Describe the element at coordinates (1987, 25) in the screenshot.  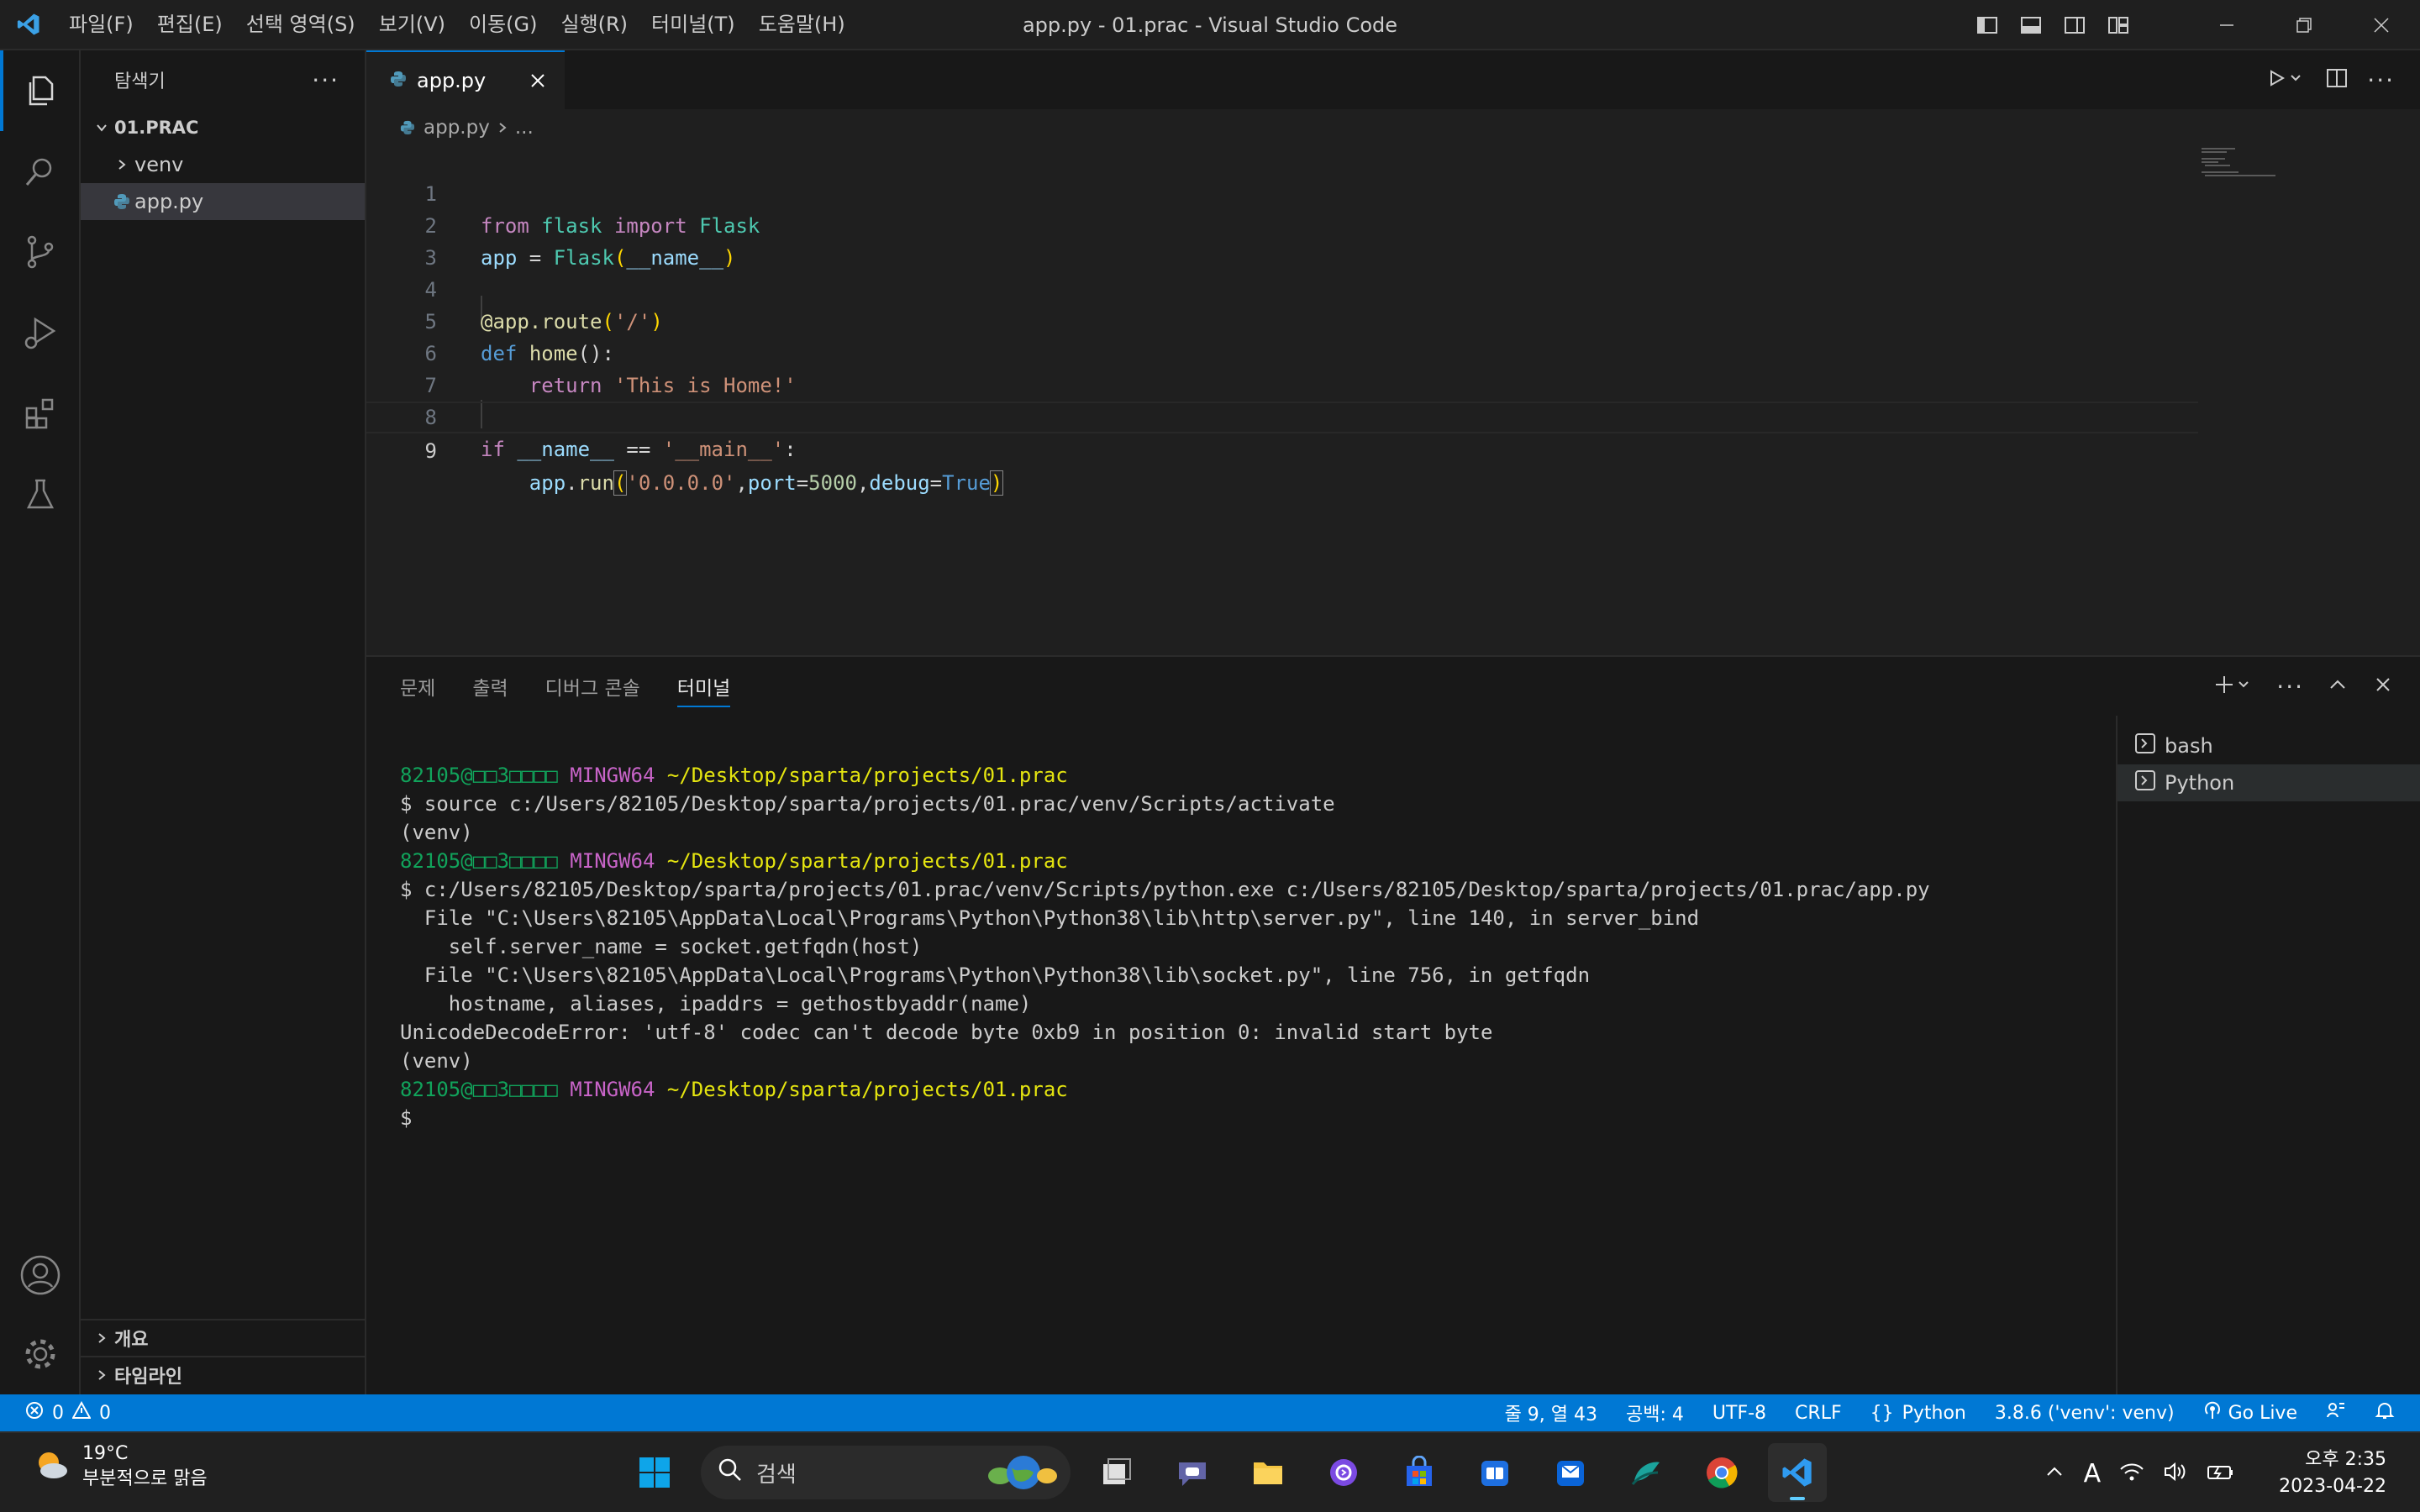
I see `toggle-sidebar-icon` at that location.